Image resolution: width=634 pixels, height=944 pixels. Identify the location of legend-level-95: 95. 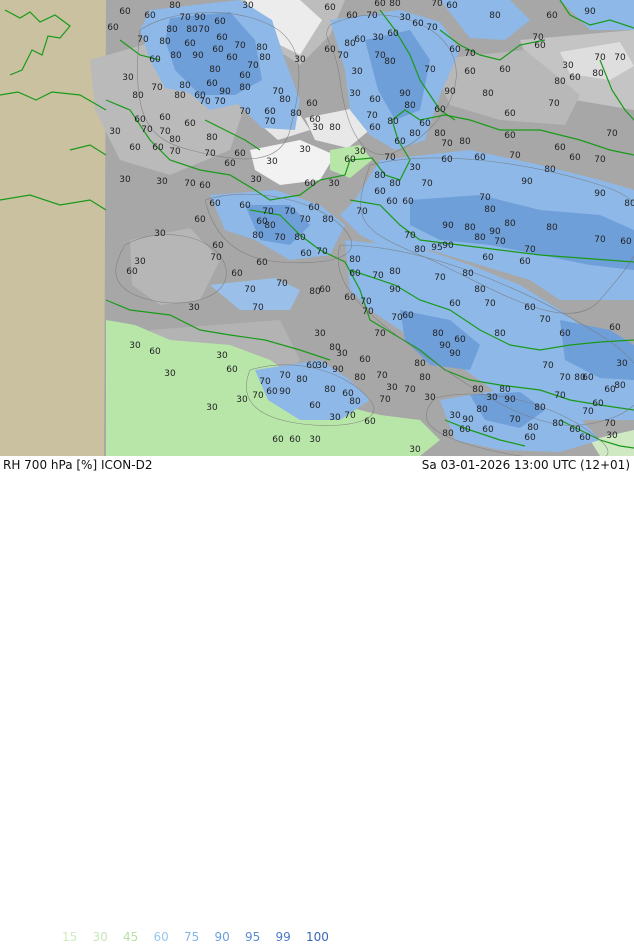
(253, 937).